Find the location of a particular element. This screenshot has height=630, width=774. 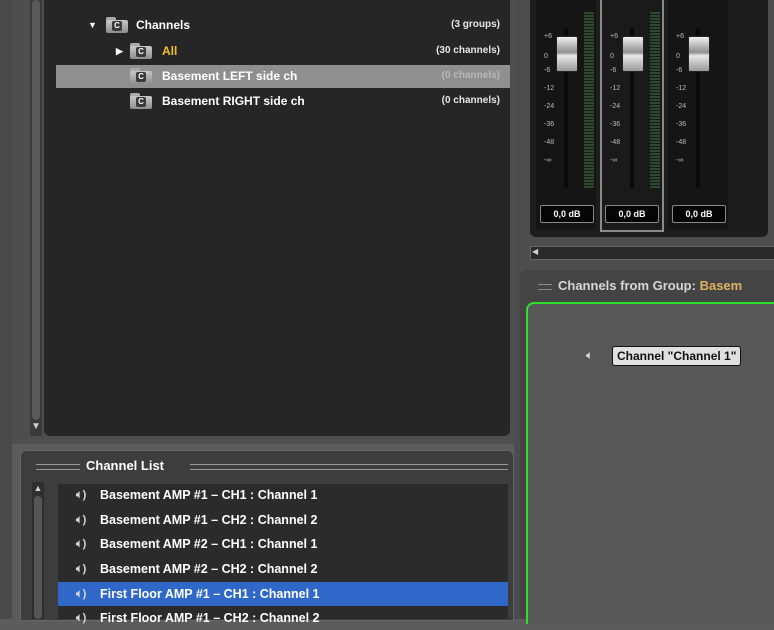

tree-item-count: (3 groups) is located at coordinates (475, 24).